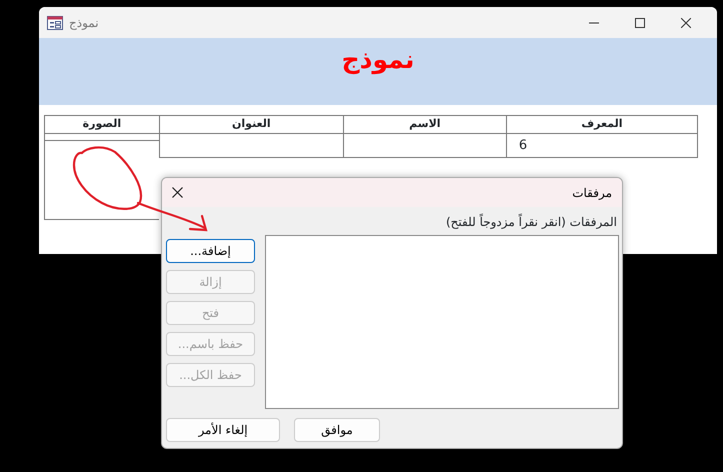 Image resolution: width=723 pixels, height=472 pixels. Describe the element at coordinates (602, 146) in the screenshot. I see `table-cell: 6` at that location.